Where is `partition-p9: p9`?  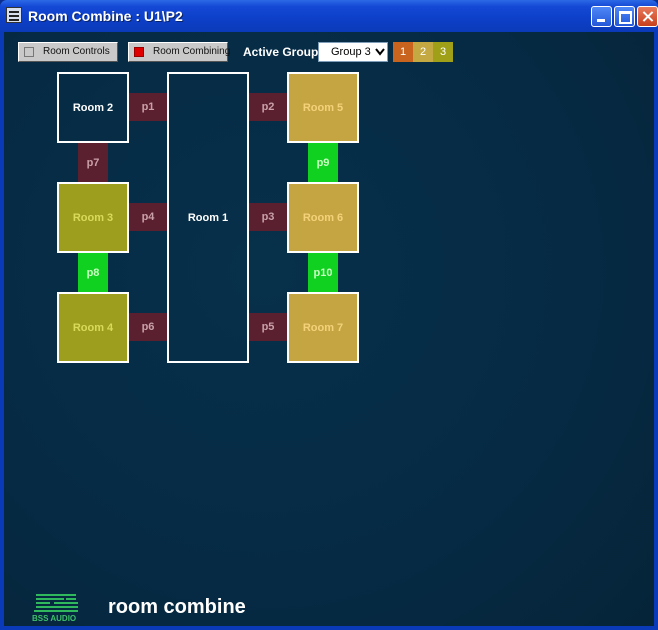
partition-p9: p9 is located at coordinates (323, 162).